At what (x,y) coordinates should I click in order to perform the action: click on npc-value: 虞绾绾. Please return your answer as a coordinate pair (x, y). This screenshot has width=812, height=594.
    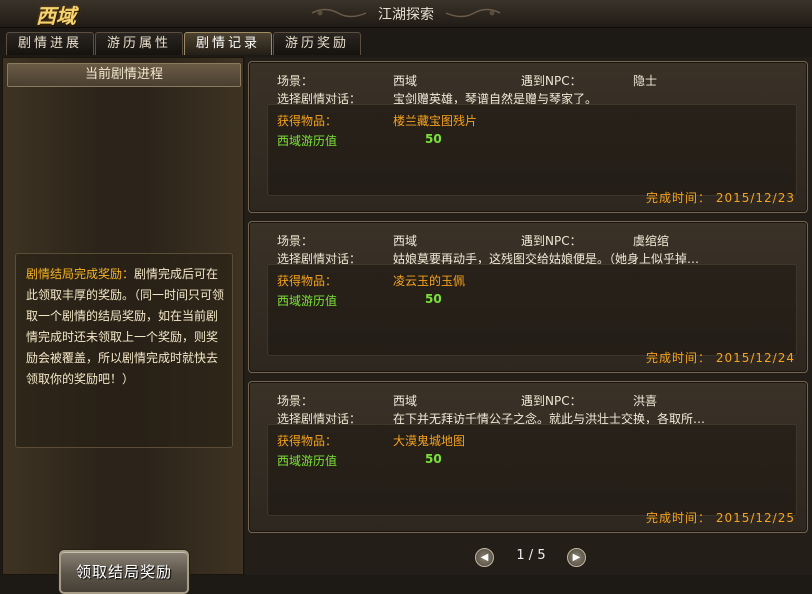
    Looking at the image, I should click on (651, 241).